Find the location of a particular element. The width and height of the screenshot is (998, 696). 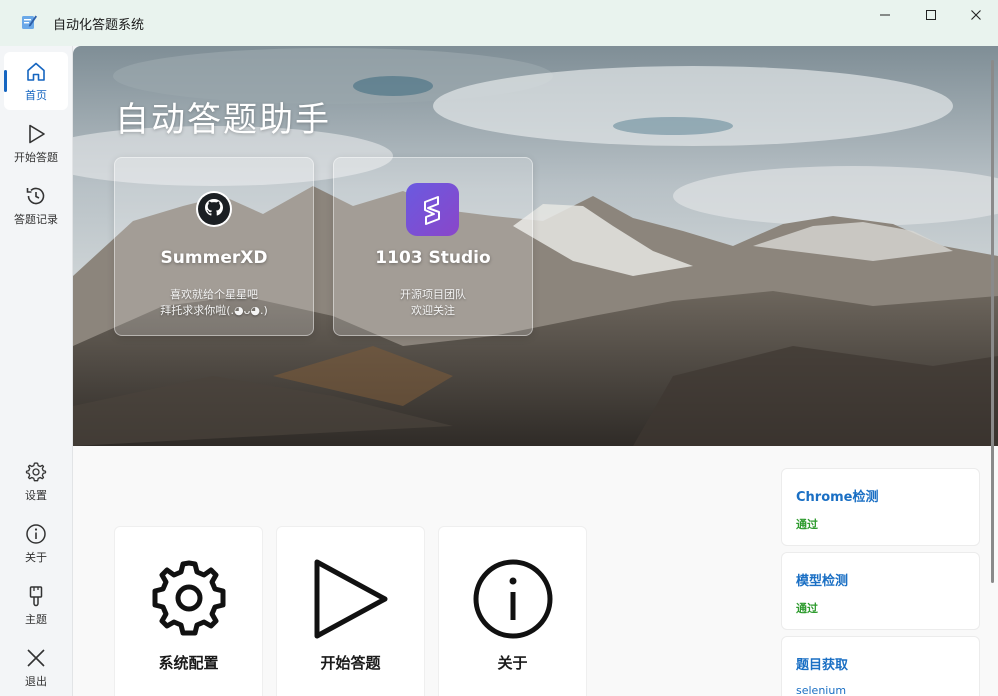

nav-item-start: 开始答题 is located at coordinates (36, 143).